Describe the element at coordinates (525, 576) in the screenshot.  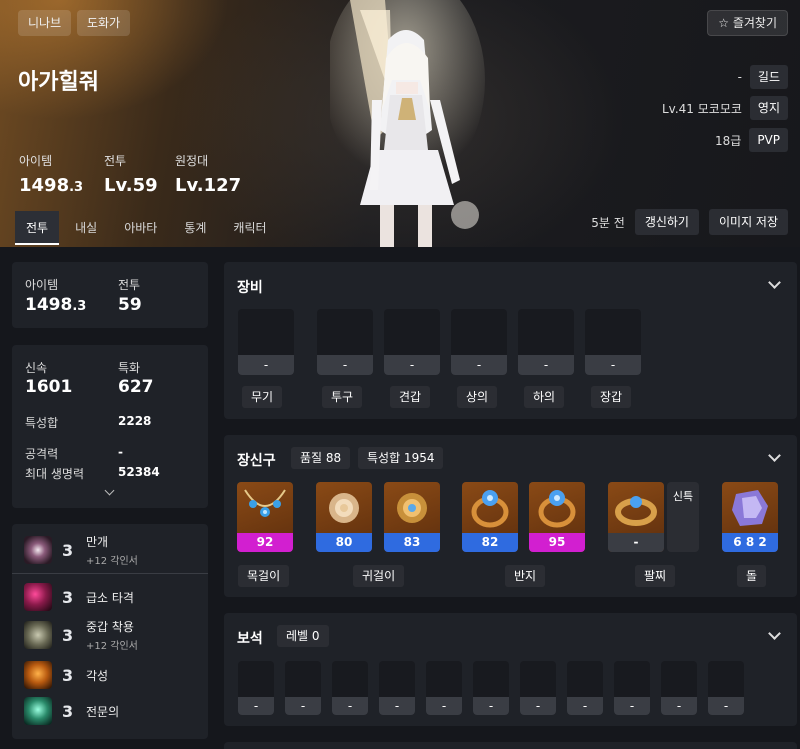
I see `ring-label: 반지` at that location.